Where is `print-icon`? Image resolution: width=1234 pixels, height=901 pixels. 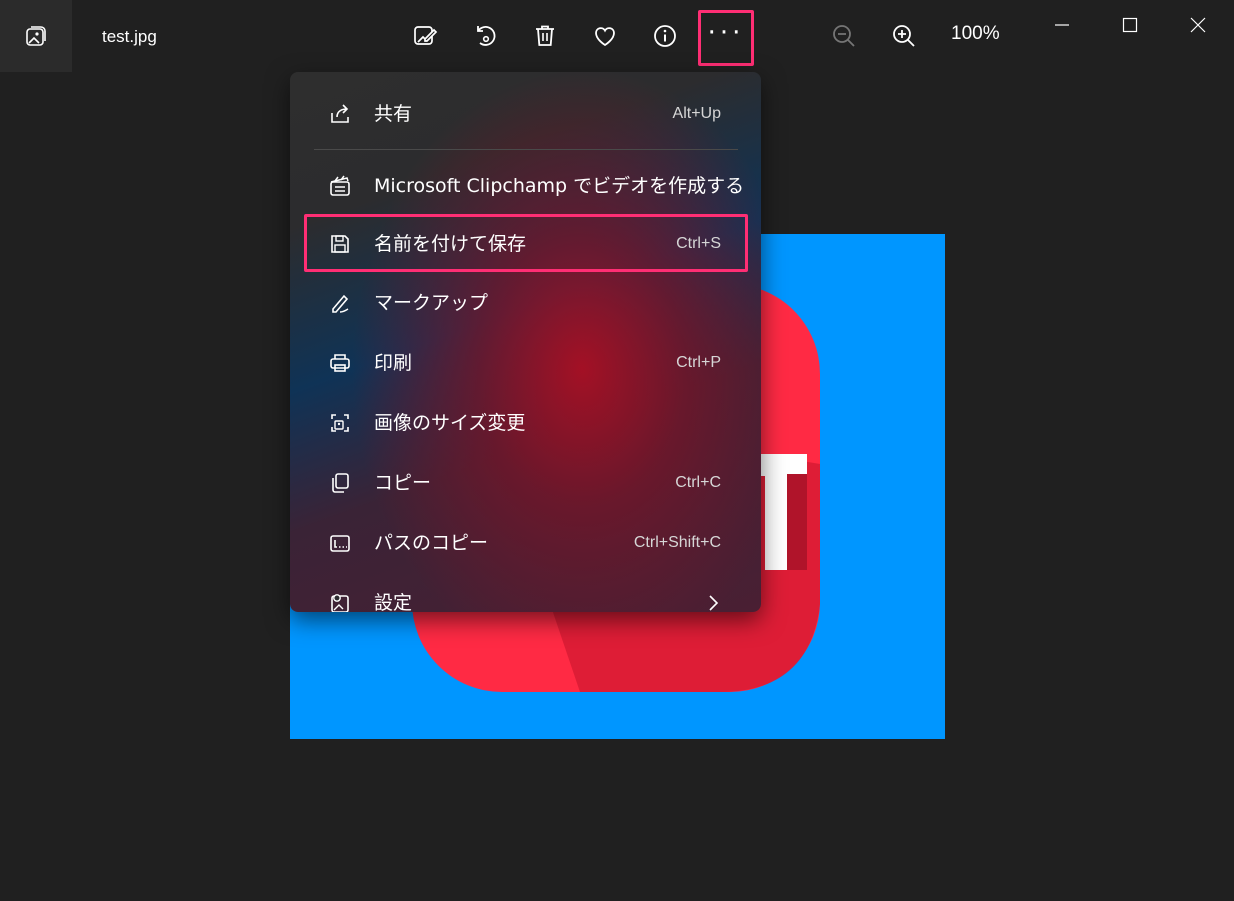 print-icon is located at coordinates (340, 363).